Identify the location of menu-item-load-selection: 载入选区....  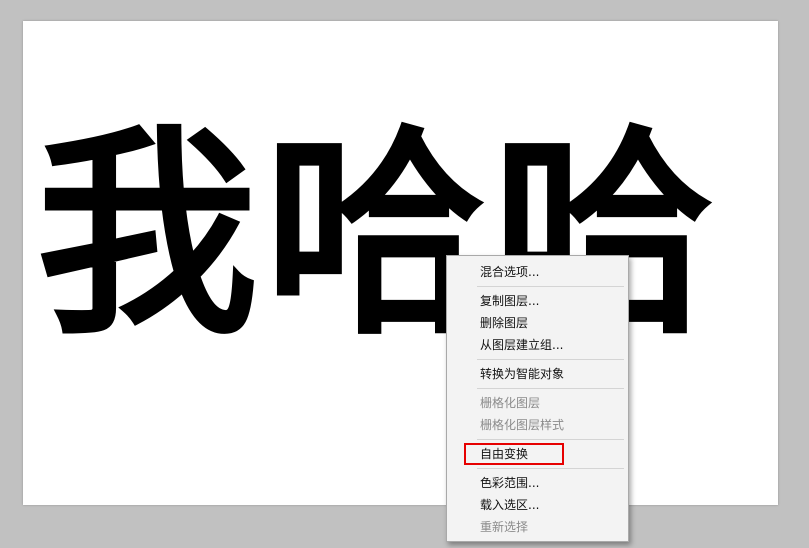
(537, 505).